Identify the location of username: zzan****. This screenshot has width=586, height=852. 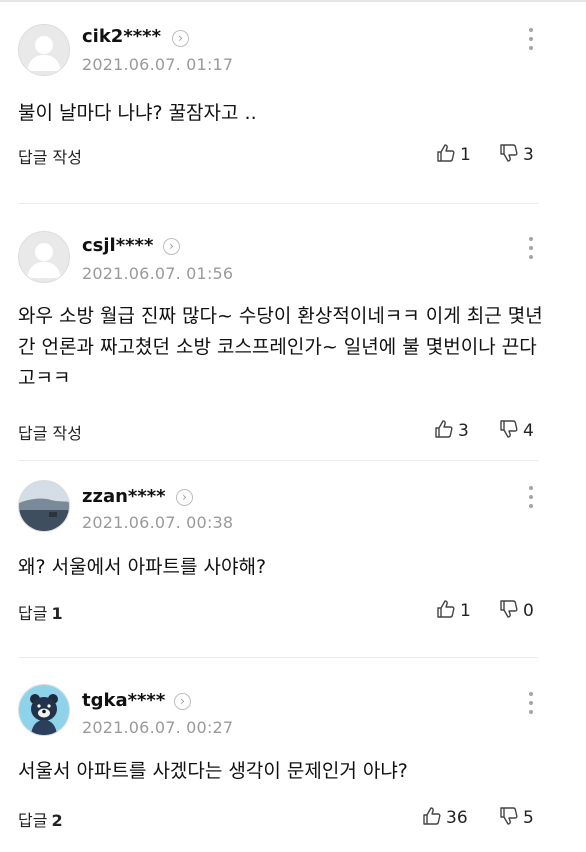
(124, 496).